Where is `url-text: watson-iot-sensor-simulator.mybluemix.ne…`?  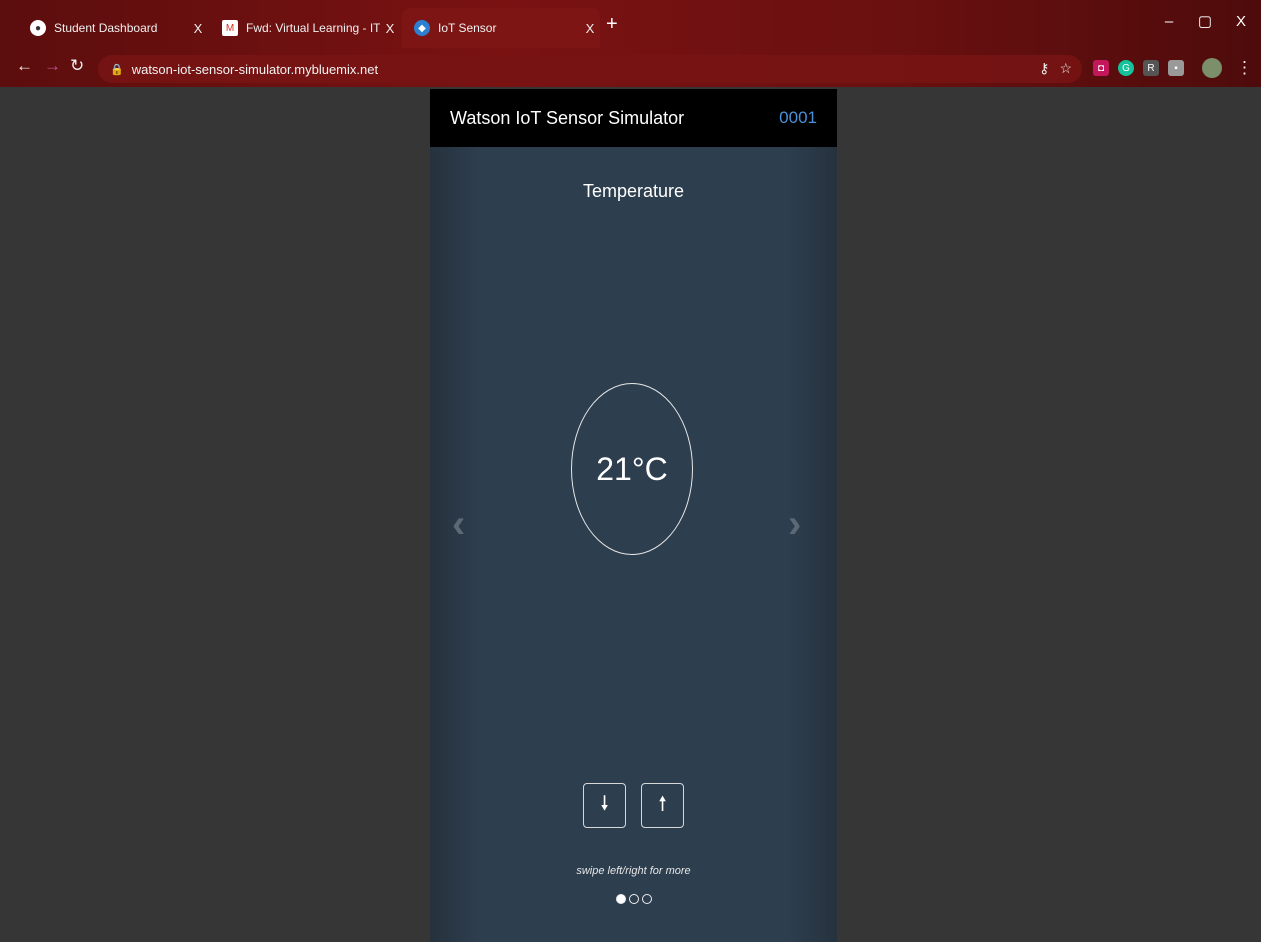 url-text: watson-iot-sensor-simulator.mybluemix.ne… is located at coordinates (255, 69).